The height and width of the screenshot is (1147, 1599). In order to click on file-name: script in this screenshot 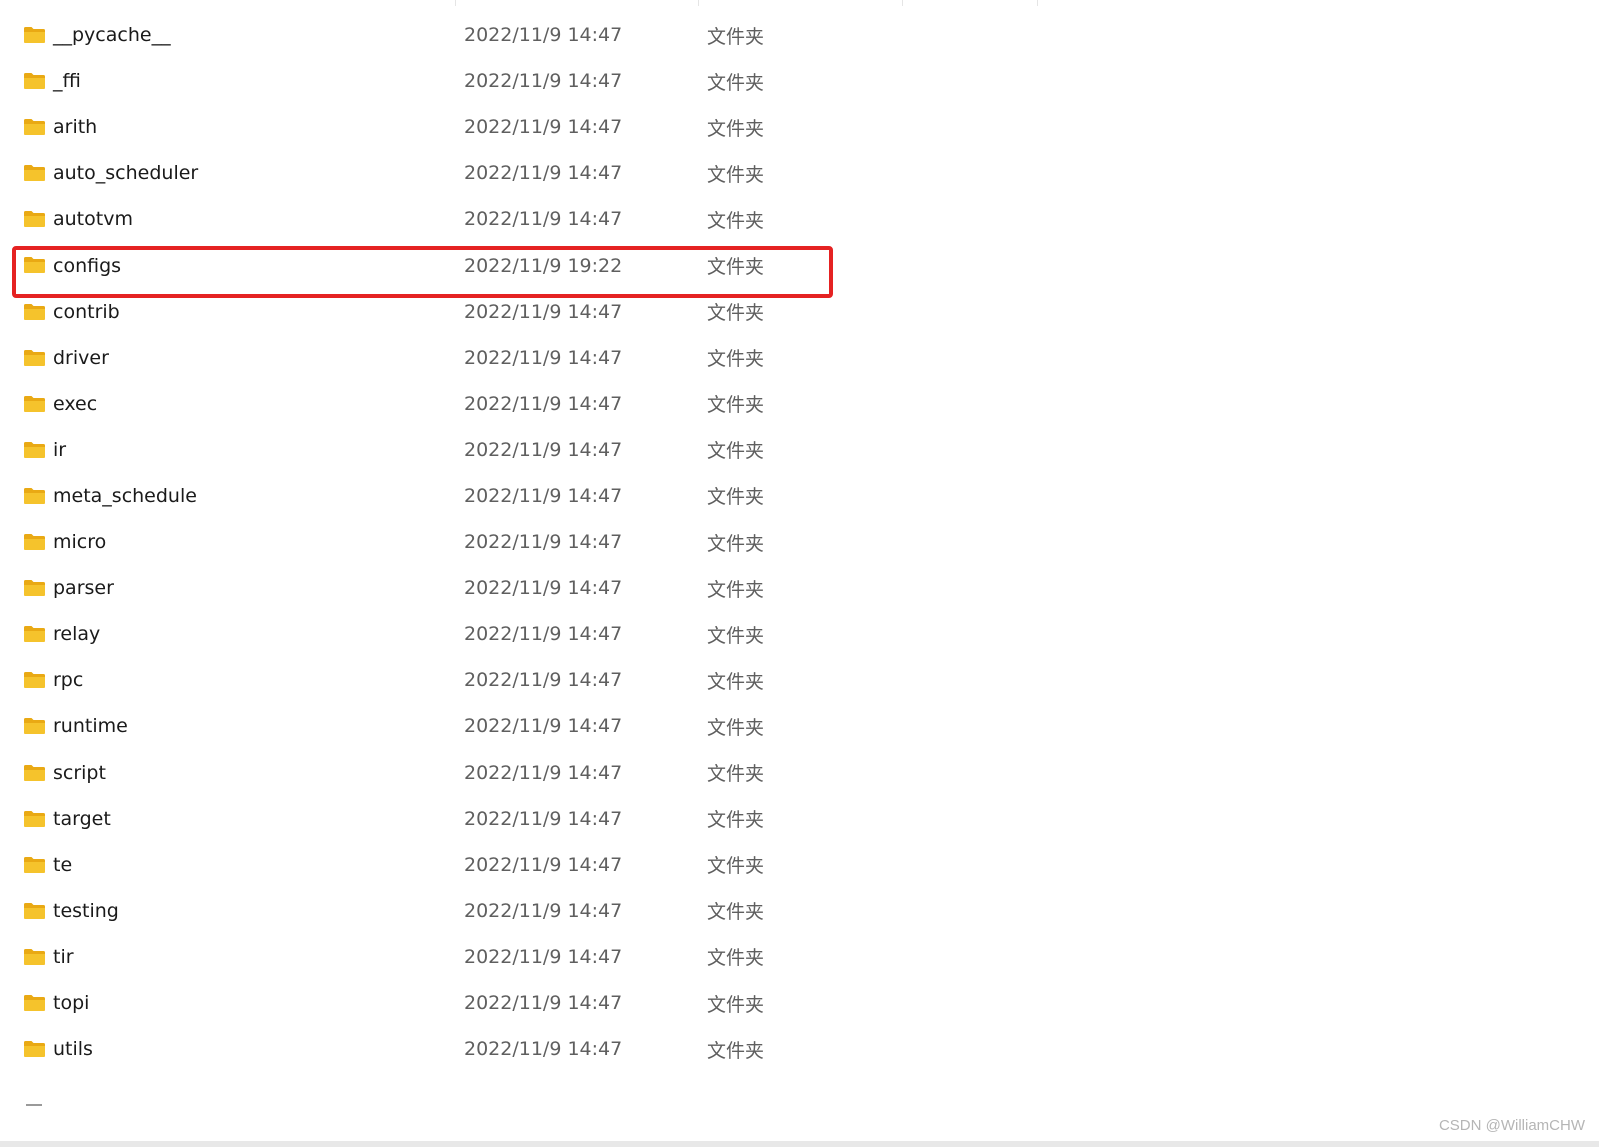, I will do `click(79, 772)`.